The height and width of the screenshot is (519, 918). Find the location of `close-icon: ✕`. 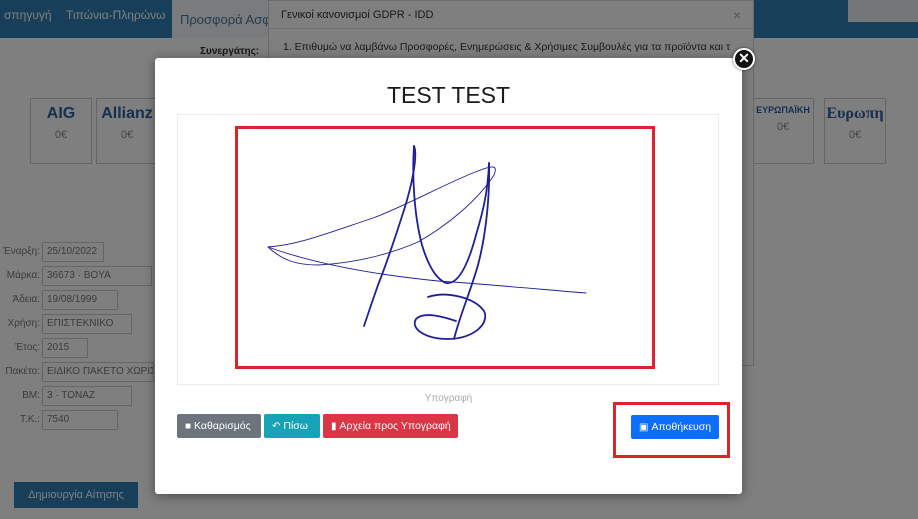

close-icon: ✕ is located at coordinates (744, 59).